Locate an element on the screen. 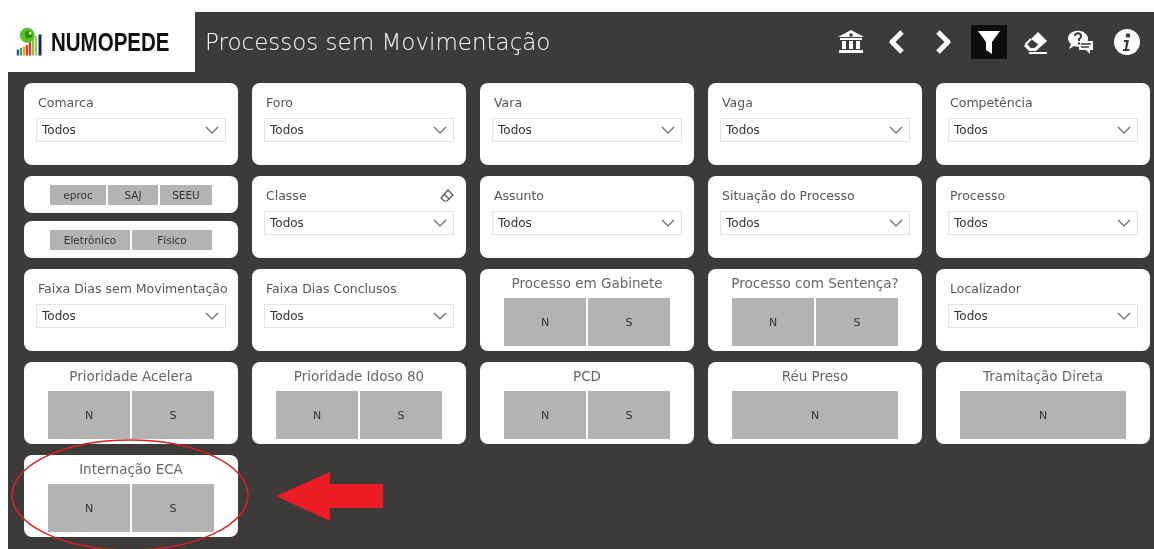 The width and height of the screenshot is (1154, 549). filter-title: Processo em Gabinete is located at coordinates (587, 283).